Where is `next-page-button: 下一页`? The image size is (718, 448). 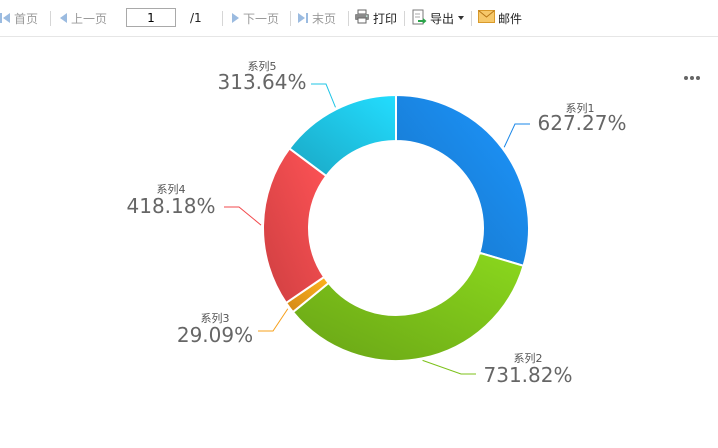 next-page-button: 下一页 is located at coordinates (255, 18).